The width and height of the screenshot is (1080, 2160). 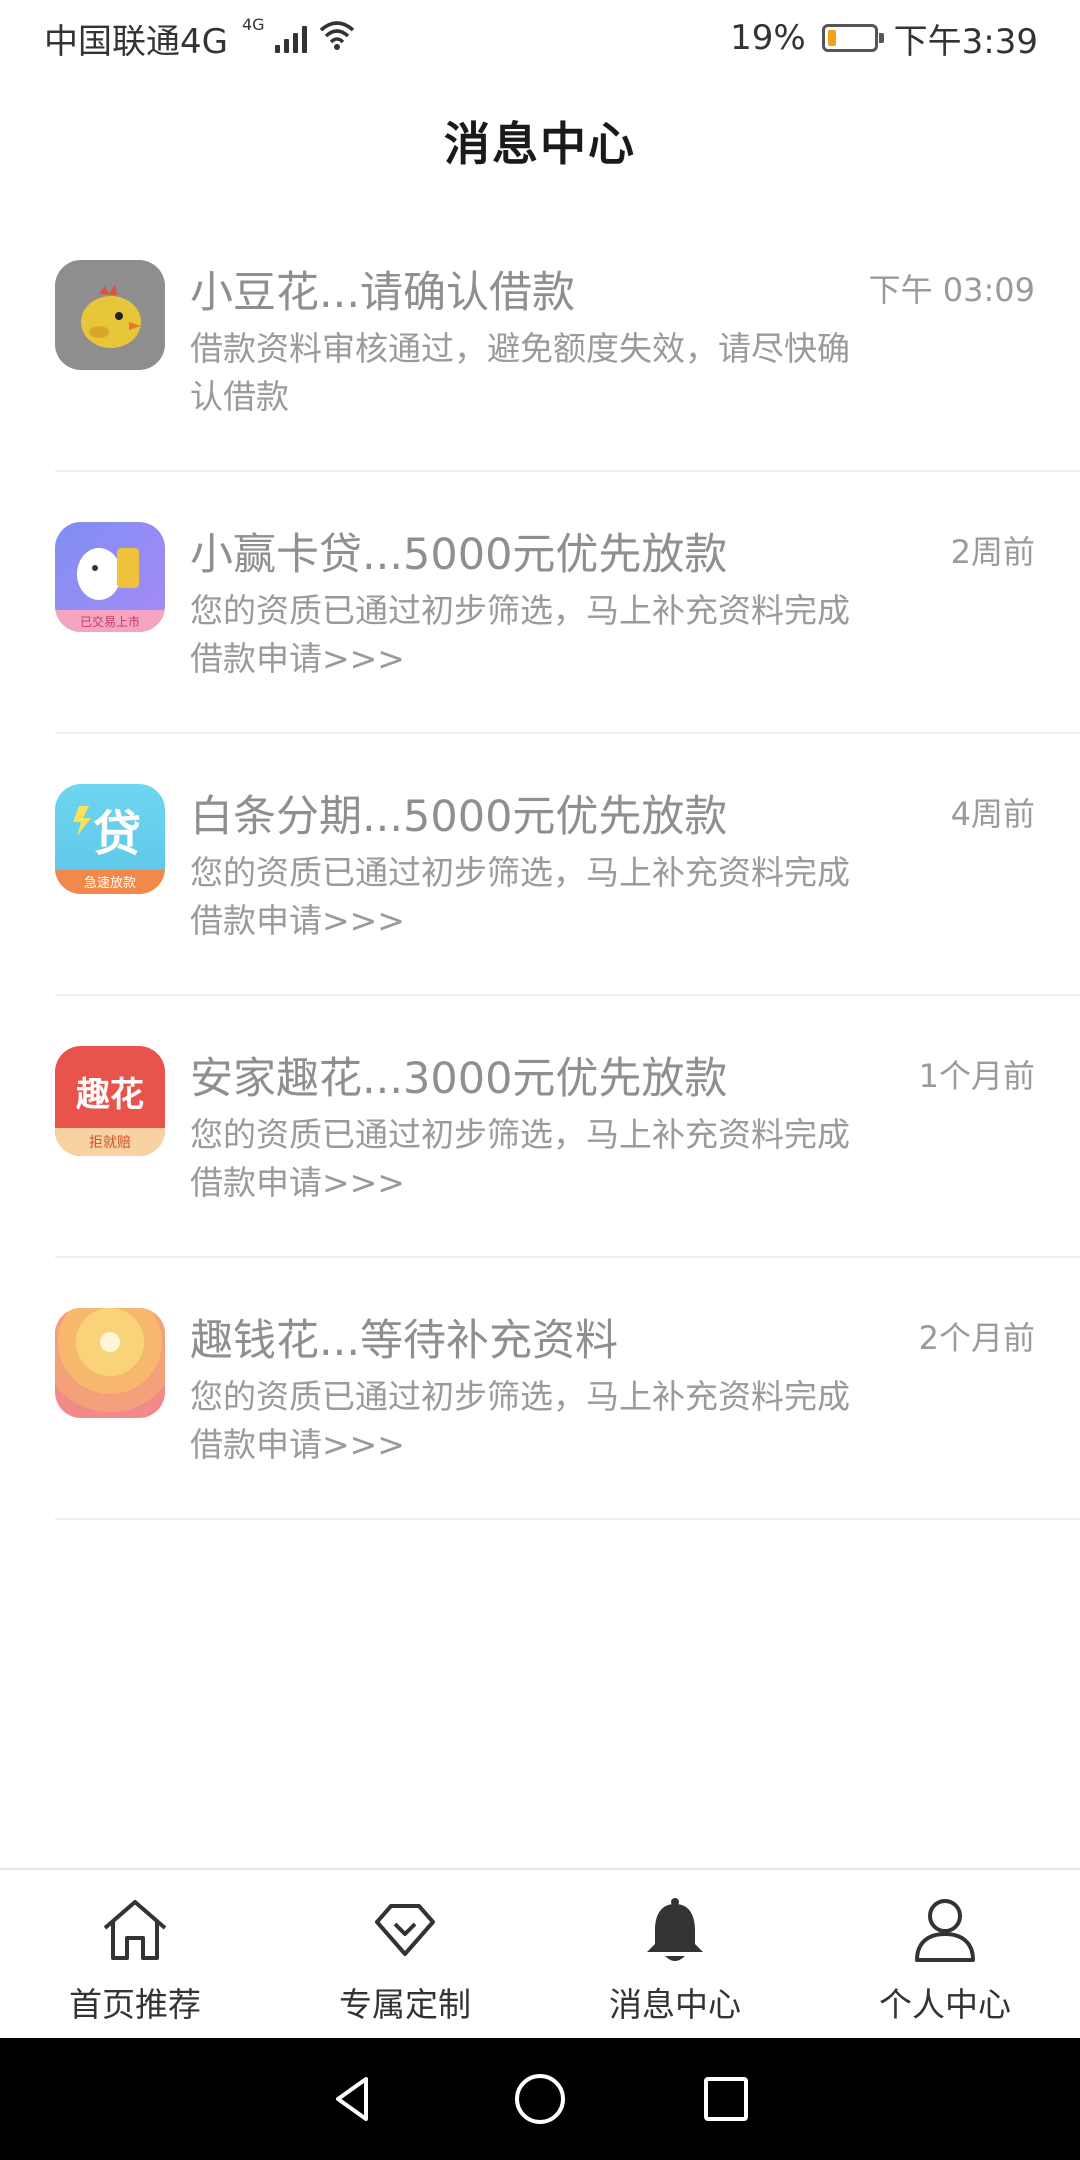 What do you see at coordinates (404, 1341) in the screenshot?
I see `message-title: 趣钱花...等待补充资料` at bounding box center [404, 1341].